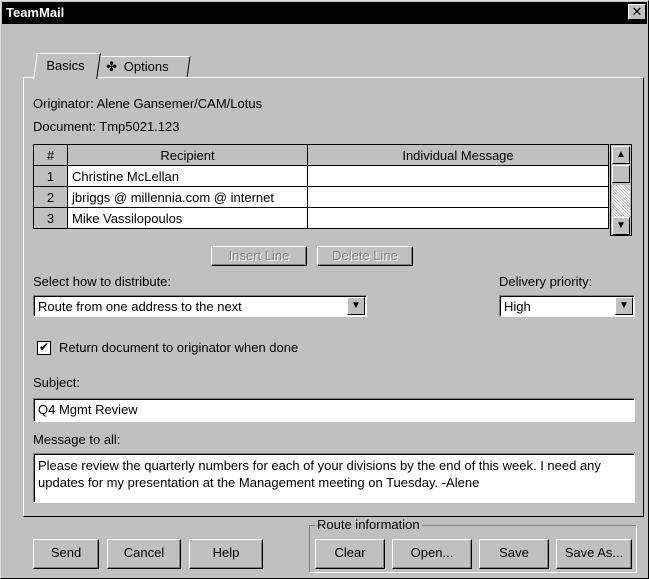 The image size is (649, 579). I want to click on options-icon: ✤, so click(112, 66).